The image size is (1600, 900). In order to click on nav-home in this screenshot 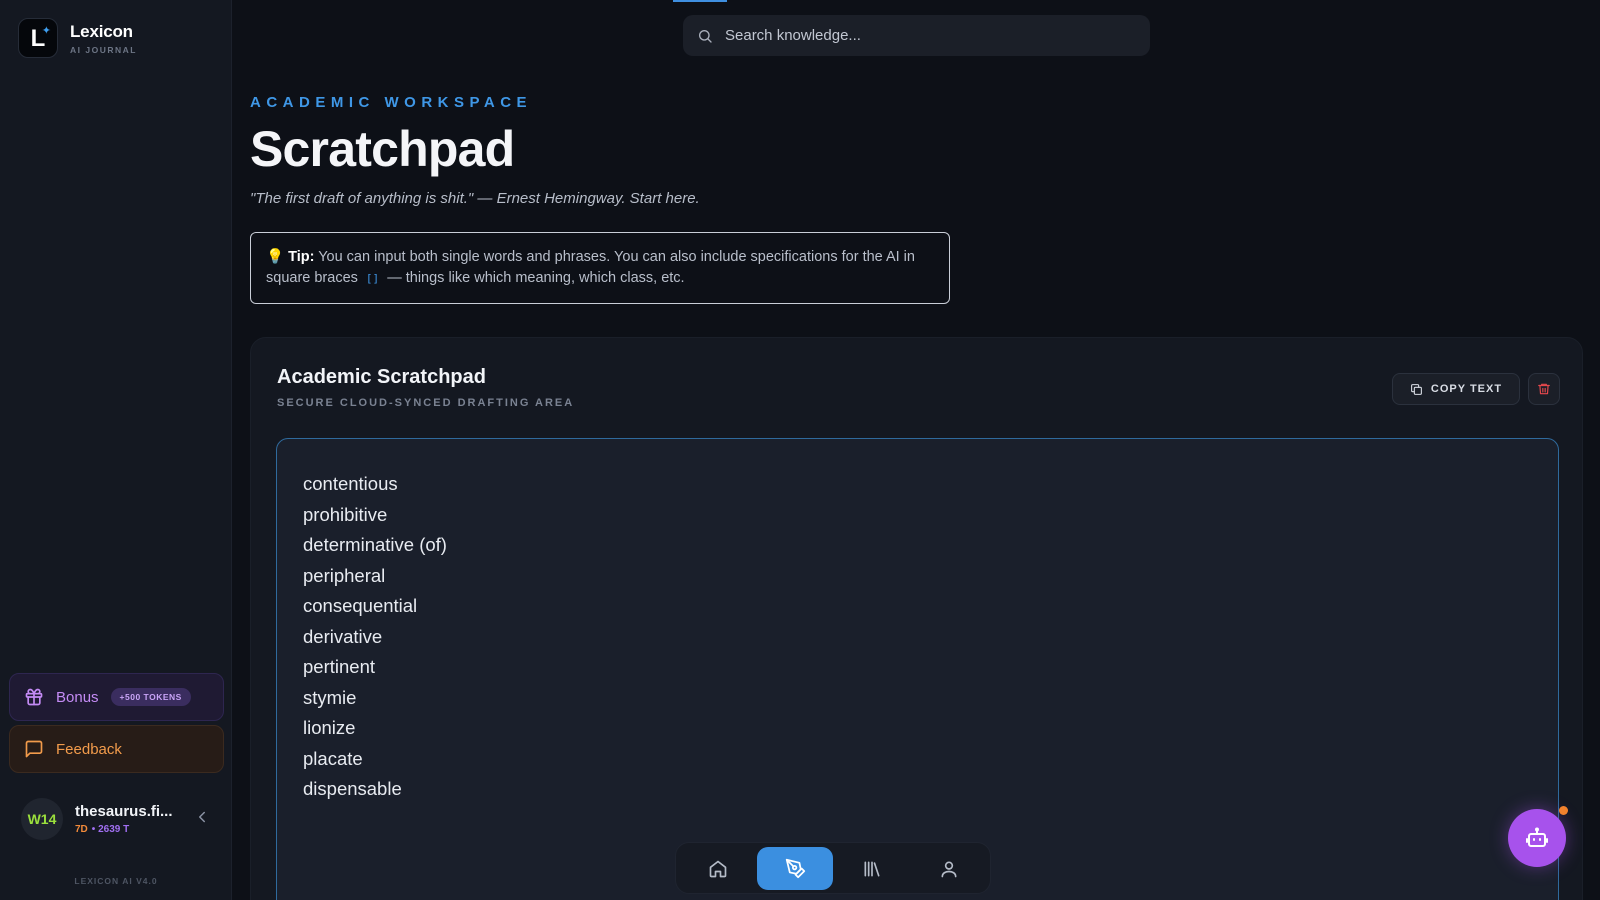, I will do `click(718, 868)`.